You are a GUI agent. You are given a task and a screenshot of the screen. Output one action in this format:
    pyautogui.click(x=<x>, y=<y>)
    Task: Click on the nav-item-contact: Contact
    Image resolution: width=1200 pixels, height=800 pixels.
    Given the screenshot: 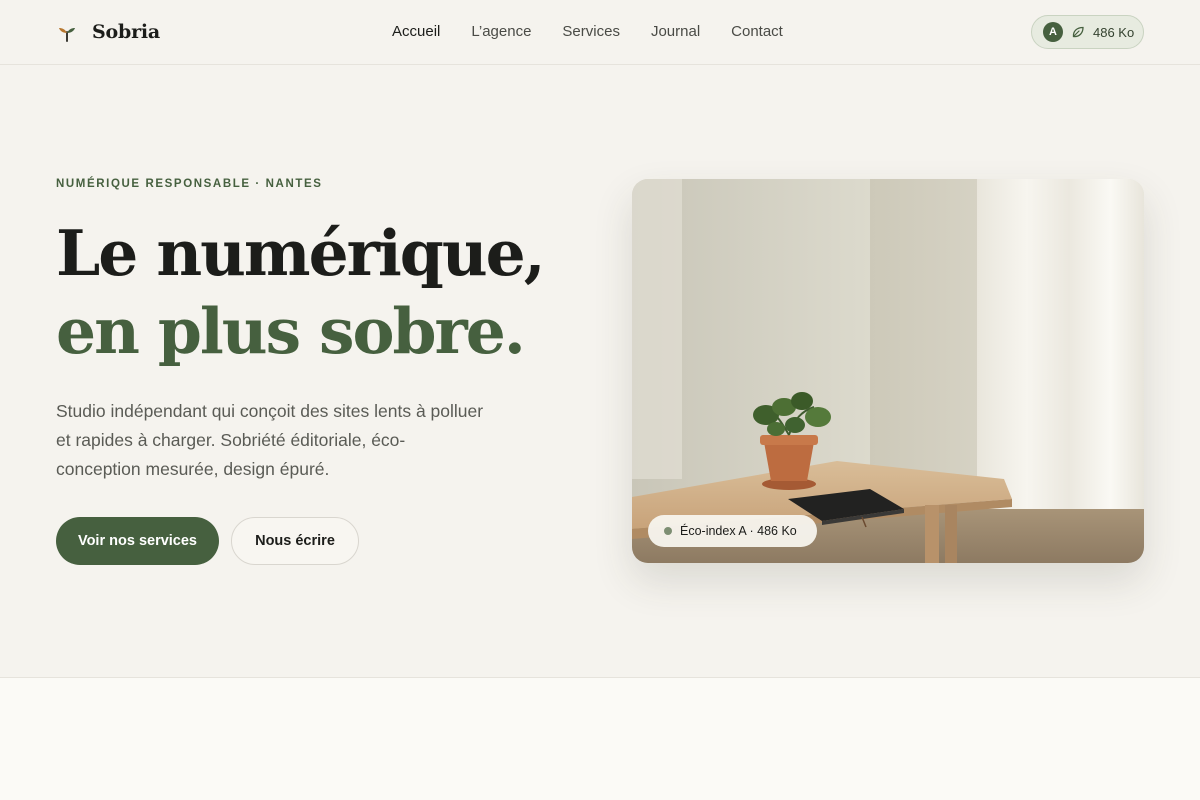 What is the action you would take?
    pyautogui.click(x=757, y=32)
    